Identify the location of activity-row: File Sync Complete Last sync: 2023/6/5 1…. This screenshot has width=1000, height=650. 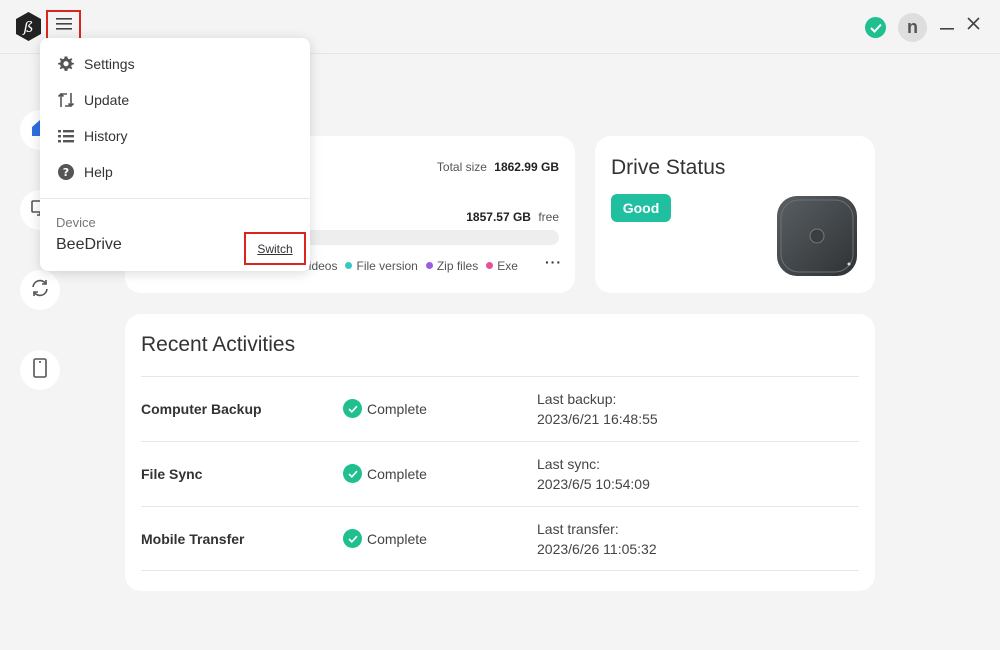
(500, 473).